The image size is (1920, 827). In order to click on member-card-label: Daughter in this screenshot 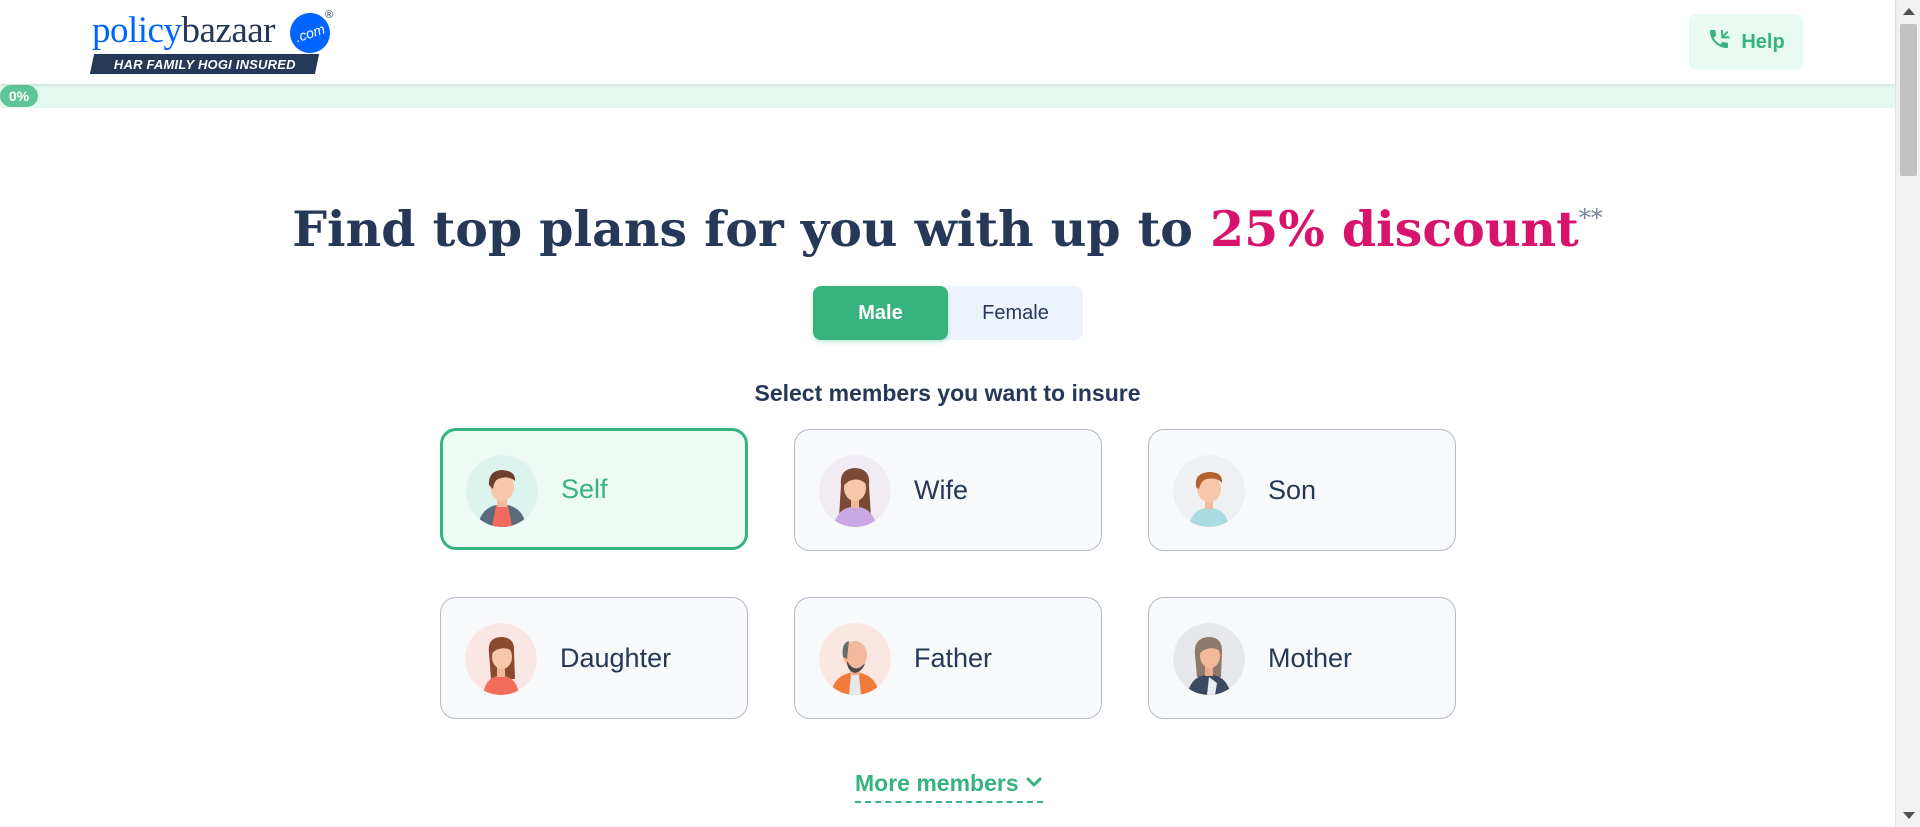, I will do `click(616, 657)`.